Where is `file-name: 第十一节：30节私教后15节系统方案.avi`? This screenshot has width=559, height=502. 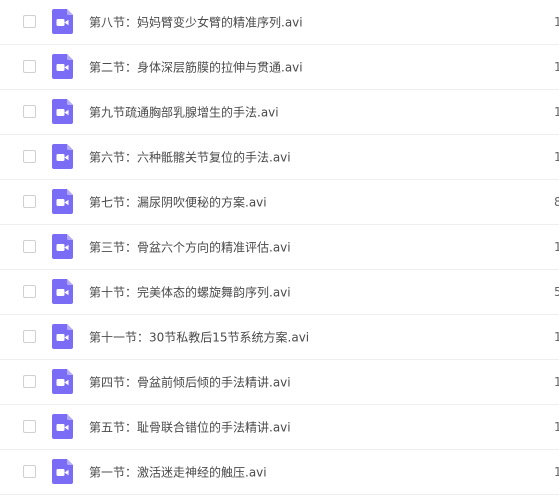
file-name: 第十一节：30节私教后15节系统方案.avi is located at coordinates (199, 337).